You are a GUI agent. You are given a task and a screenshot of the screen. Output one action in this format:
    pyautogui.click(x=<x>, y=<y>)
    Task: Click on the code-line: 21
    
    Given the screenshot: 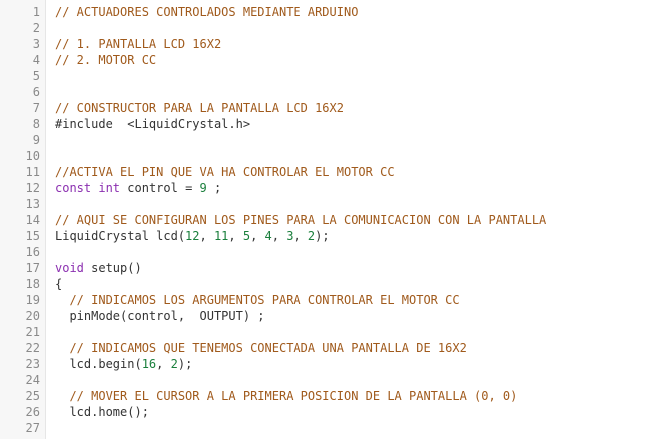 What is the action you would take?
    pyautogui.click(x=334, y=332)
    